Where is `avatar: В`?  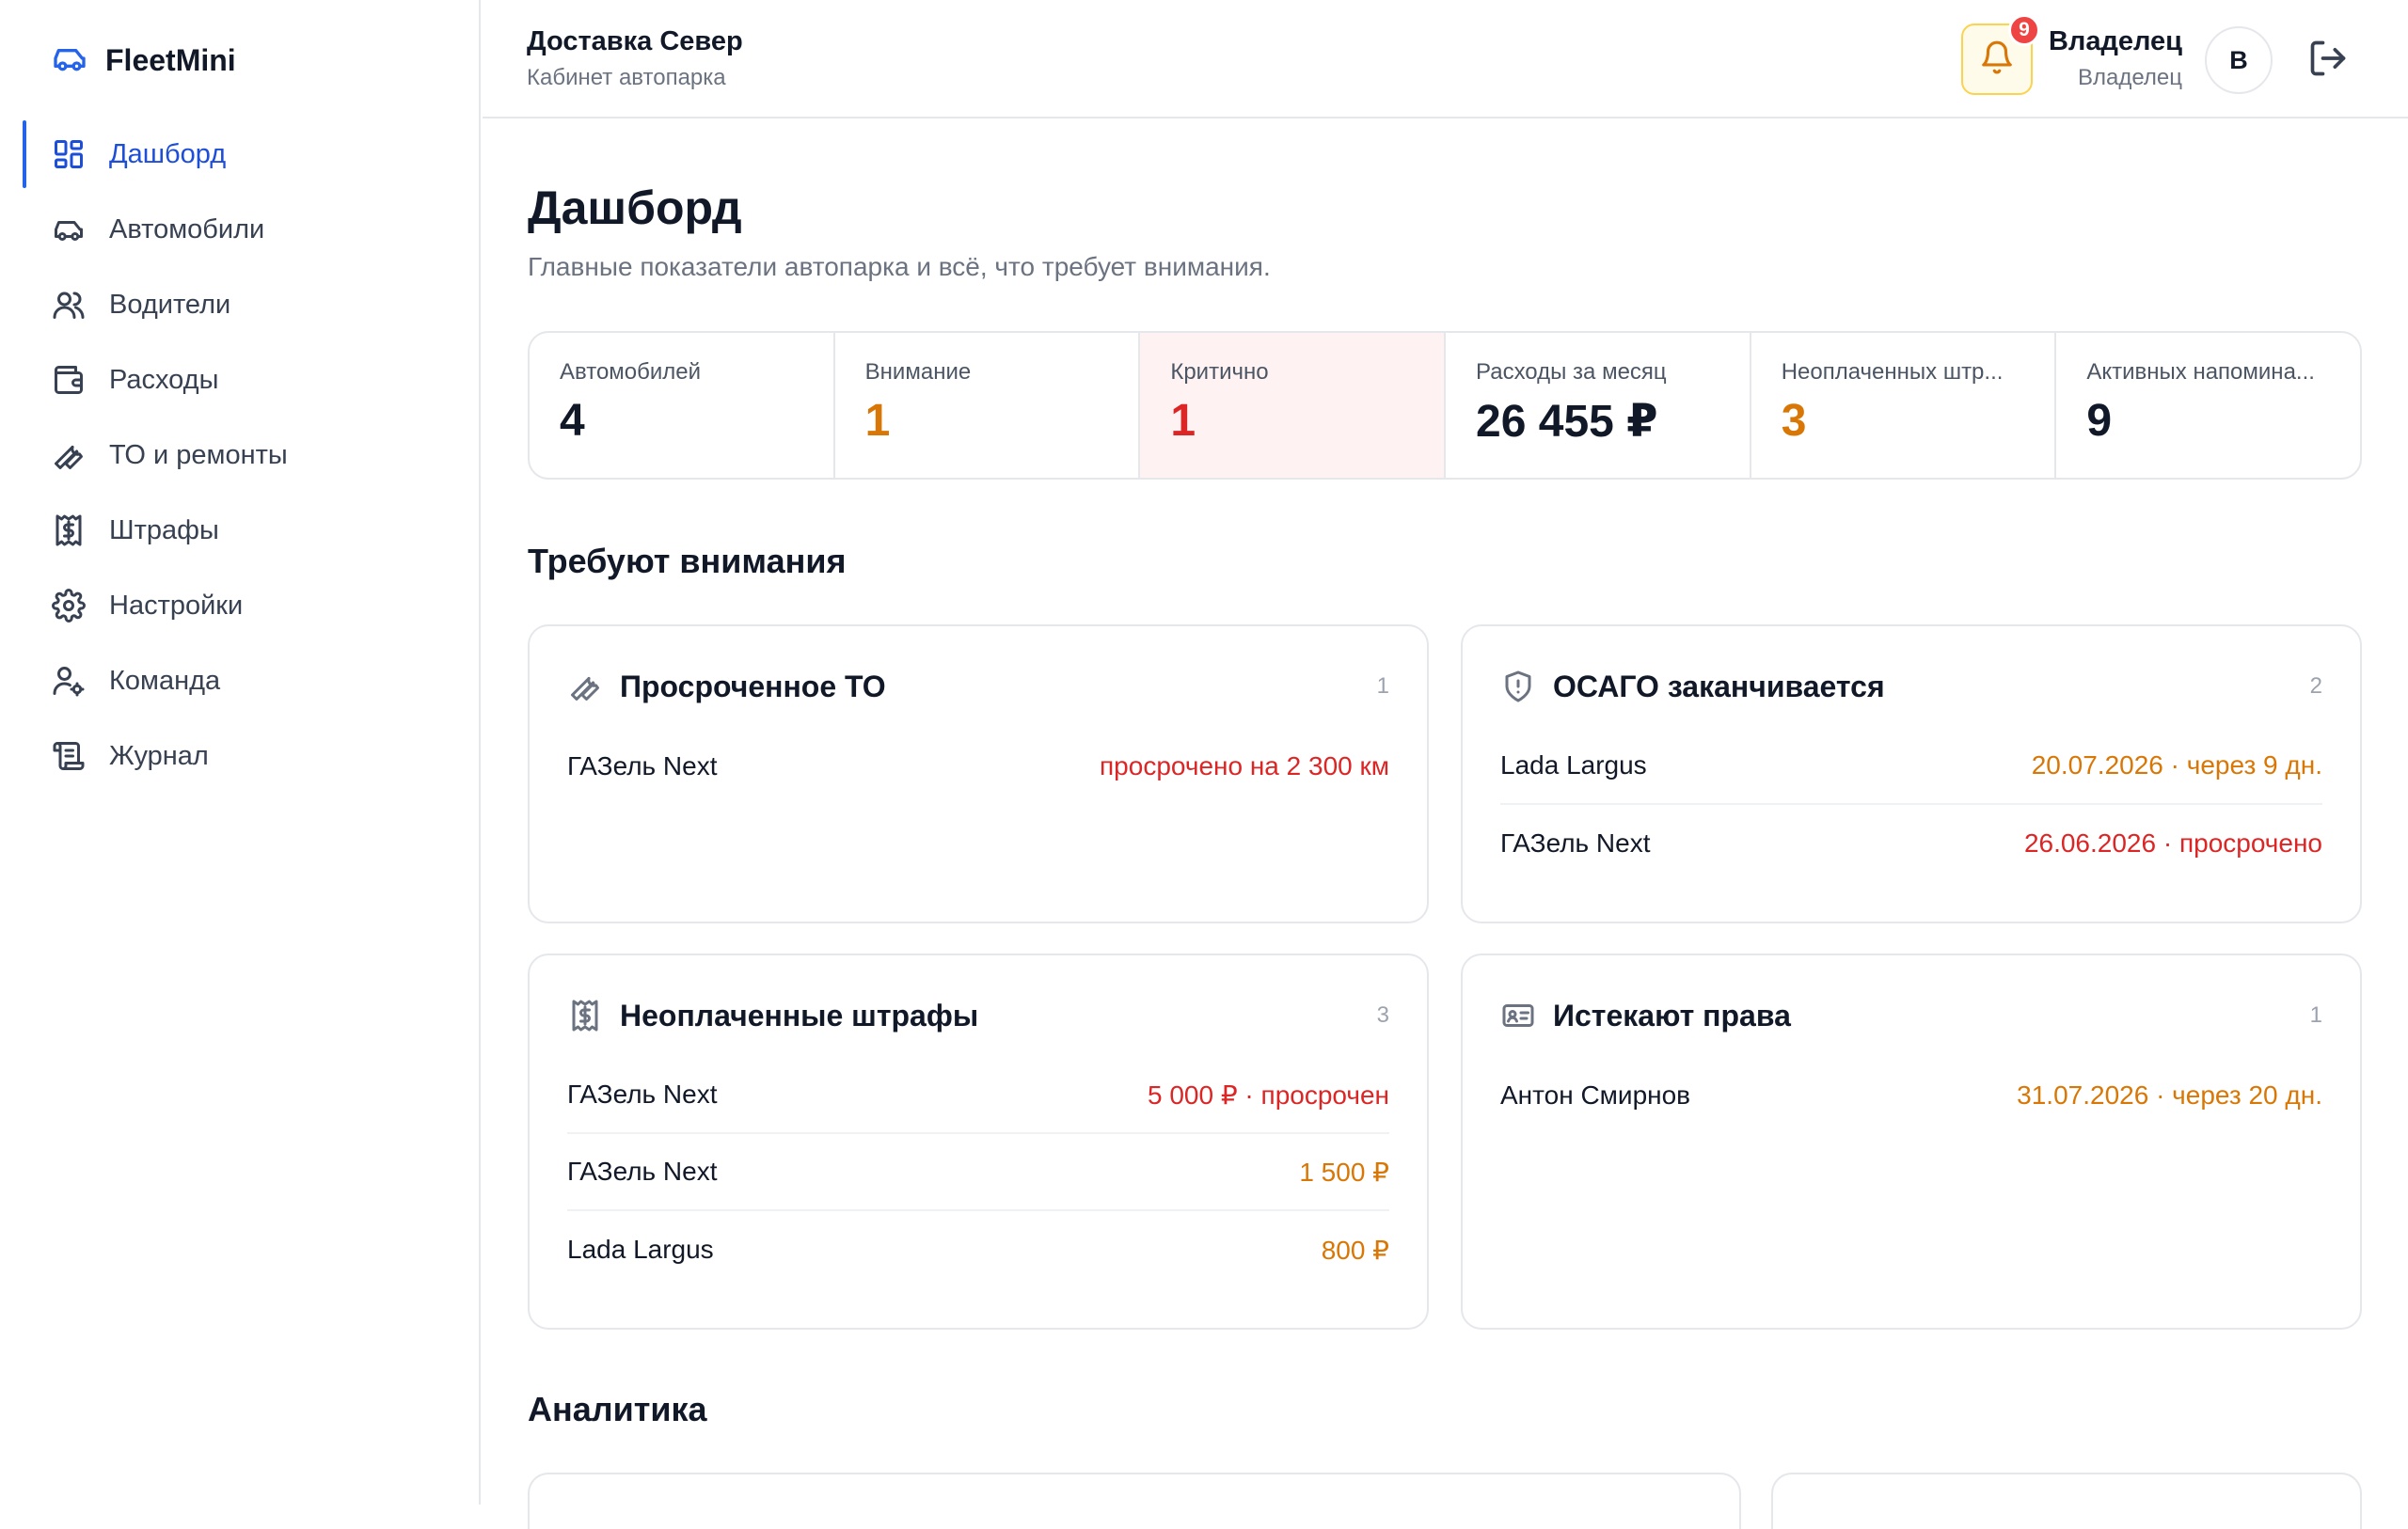
avatar: В is located at coordinates (2239, 60).